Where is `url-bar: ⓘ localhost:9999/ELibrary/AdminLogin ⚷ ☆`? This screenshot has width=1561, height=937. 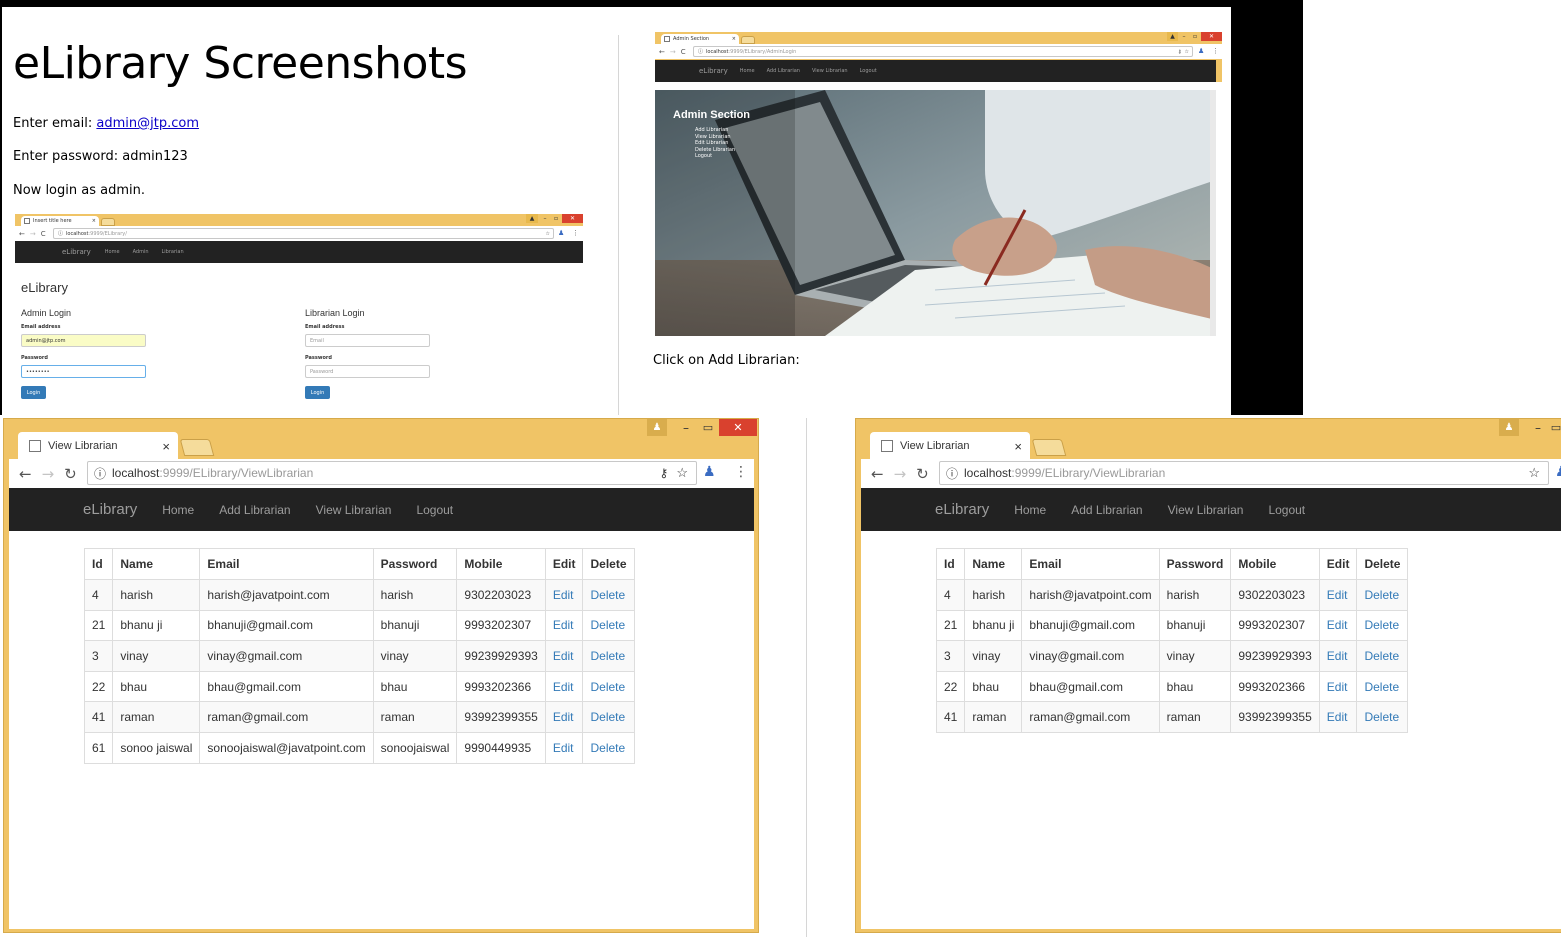 url-bar: ⓘ localhost:9999/ELibrary/AdminLogin ⚷ ☆ is located at coordinates (943, 51).